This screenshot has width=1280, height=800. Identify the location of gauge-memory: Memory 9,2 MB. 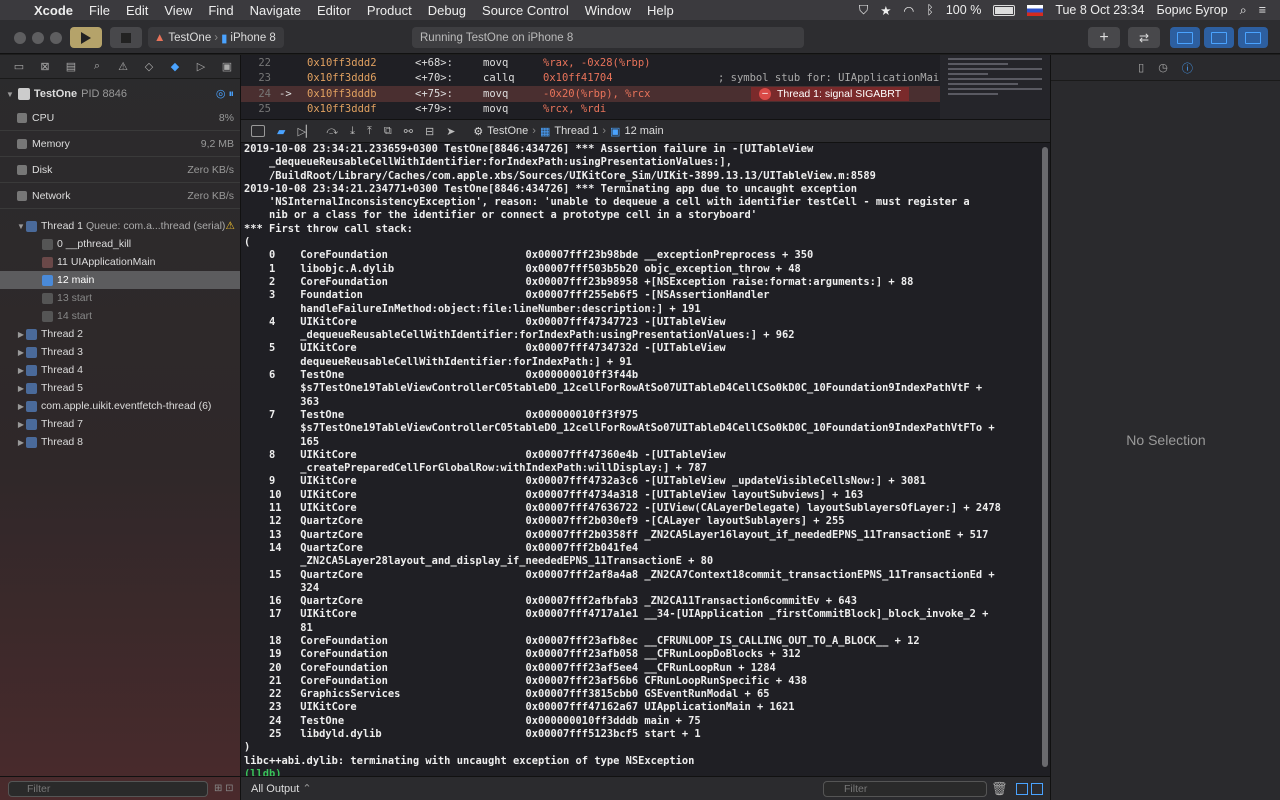
(120, 144).